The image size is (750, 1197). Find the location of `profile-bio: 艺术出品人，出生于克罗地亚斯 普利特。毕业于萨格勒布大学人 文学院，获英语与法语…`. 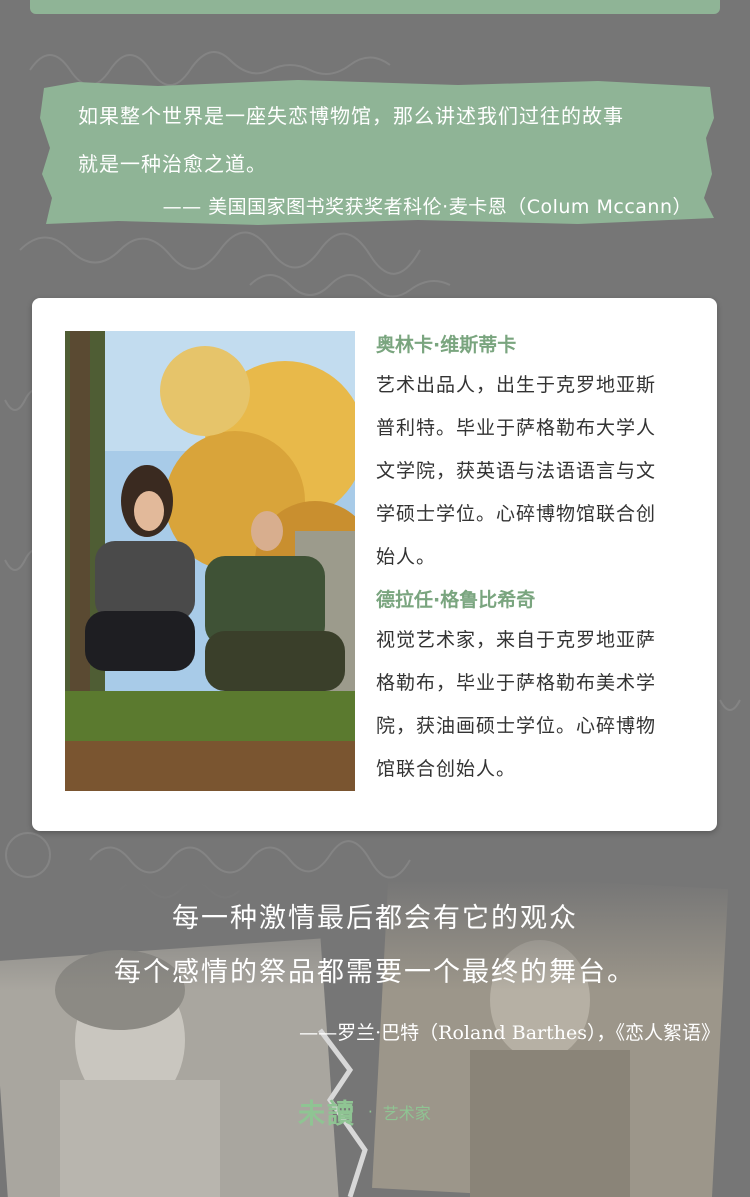

profile-bio: 艺术出品人，出生于克罗地亚斯 普利特。毕业于萨格勒布大学人 文学院，获英语与法语… is located at coordinates (535, 471).